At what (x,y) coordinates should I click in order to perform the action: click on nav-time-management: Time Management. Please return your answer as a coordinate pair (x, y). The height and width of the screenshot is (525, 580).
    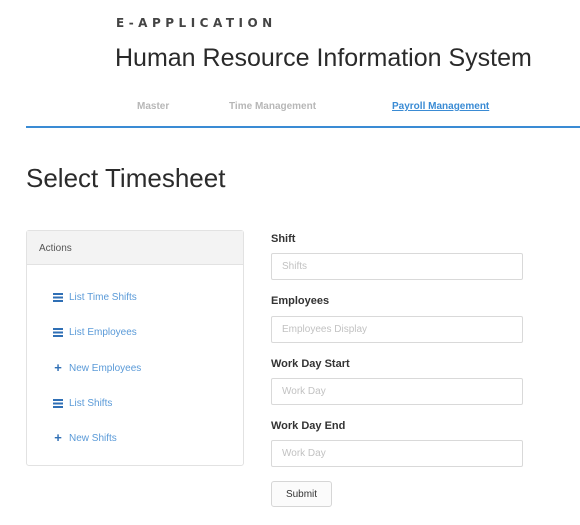
    Looking at the image, I should click on (272, 106).